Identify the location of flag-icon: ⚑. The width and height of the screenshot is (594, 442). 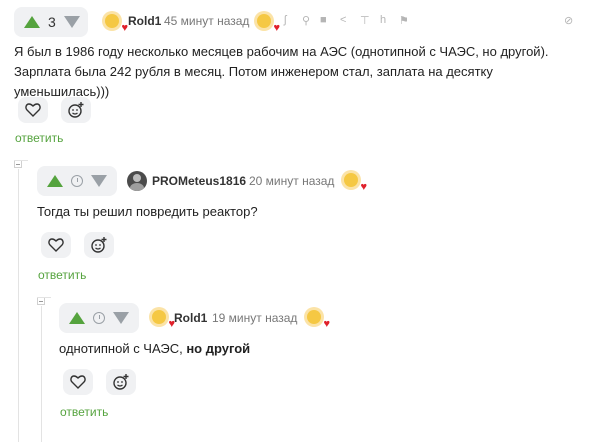
(404, 20).